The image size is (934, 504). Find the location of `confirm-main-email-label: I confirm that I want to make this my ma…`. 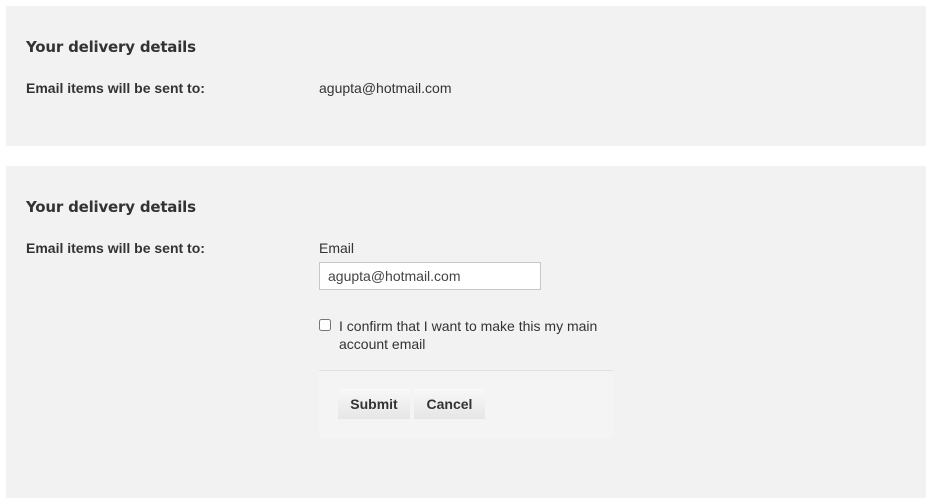

confirm-main-email-label: I confirm that I want to make this my ma… is located at coordinates (468, 335).